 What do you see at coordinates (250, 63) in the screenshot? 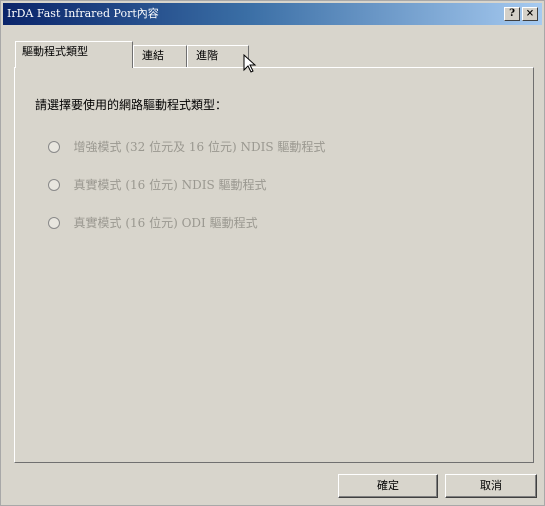
I see `mouse-pointer-icon` at bounding box center [250, 63].